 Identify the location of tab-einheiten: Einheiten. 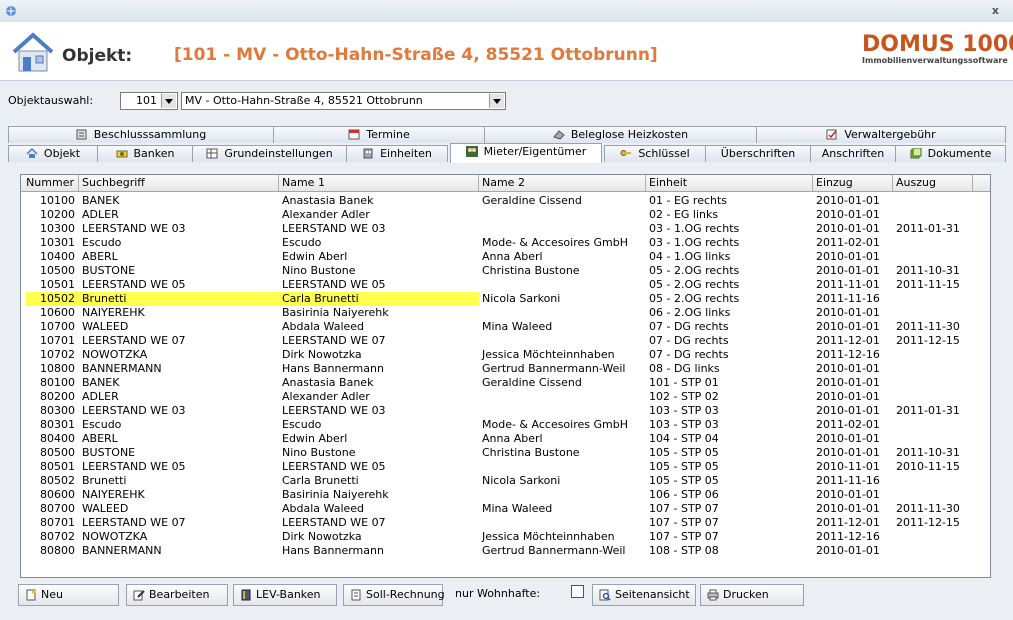
(397, 153).